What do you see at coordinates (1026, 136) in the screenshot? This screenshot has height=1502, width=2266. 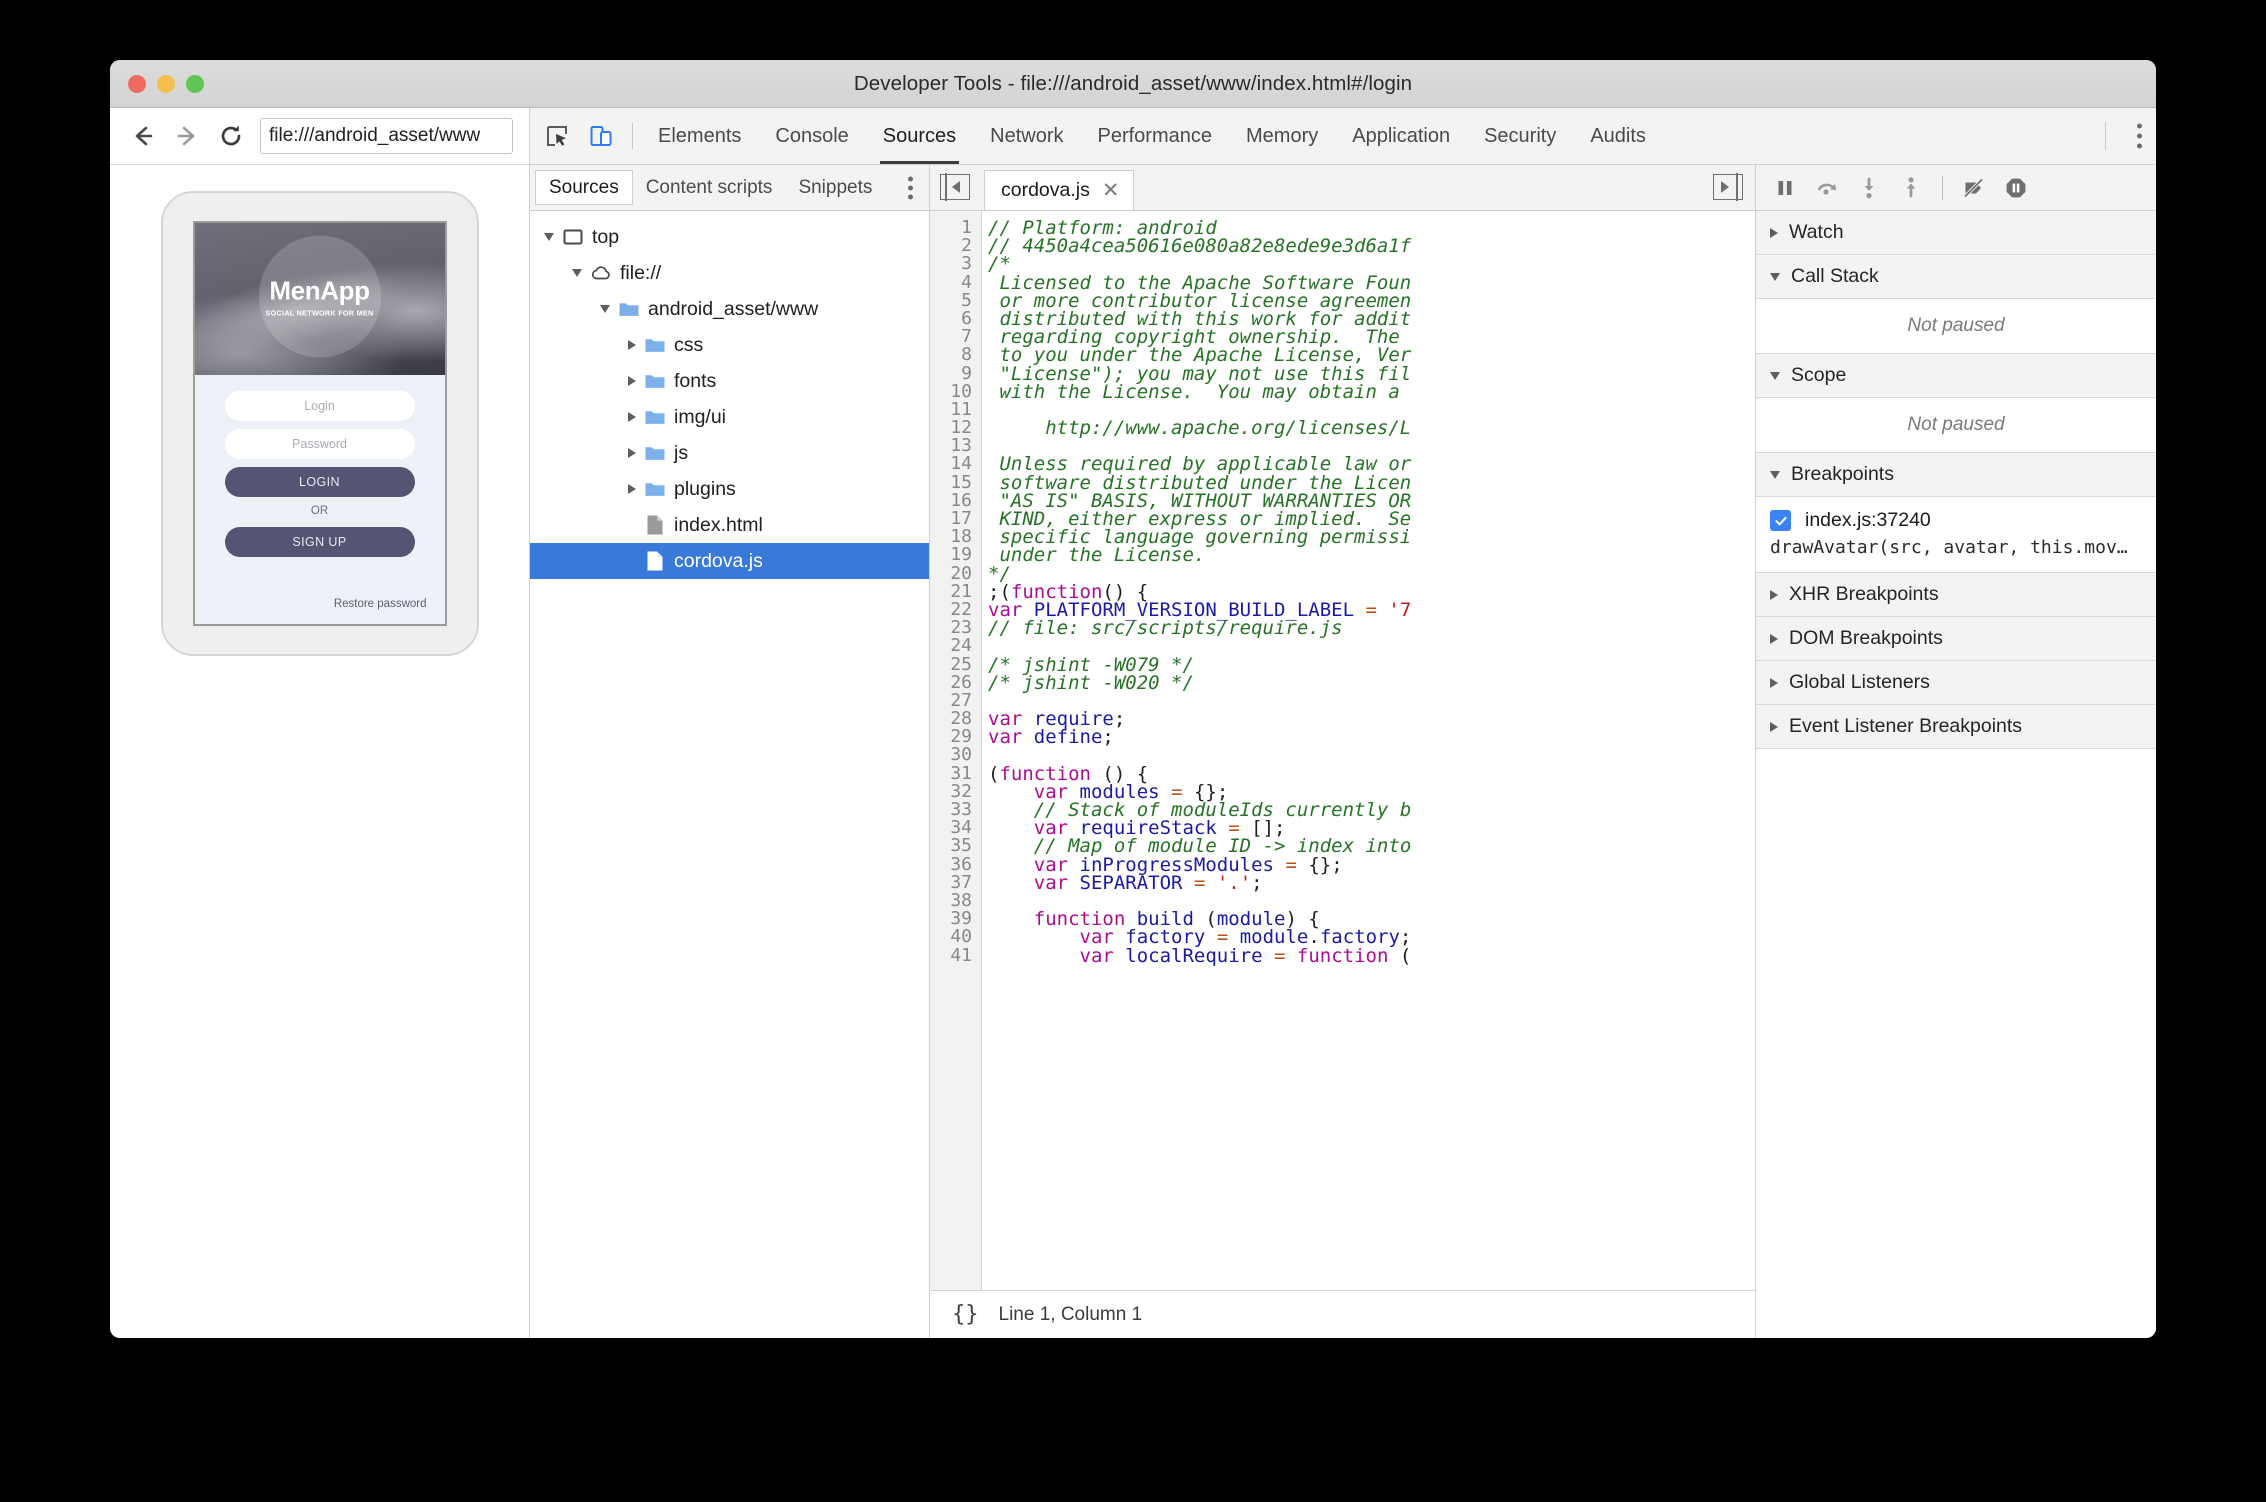 I see `devtools-tab-network: Network` at bounding box center [1026, 136].